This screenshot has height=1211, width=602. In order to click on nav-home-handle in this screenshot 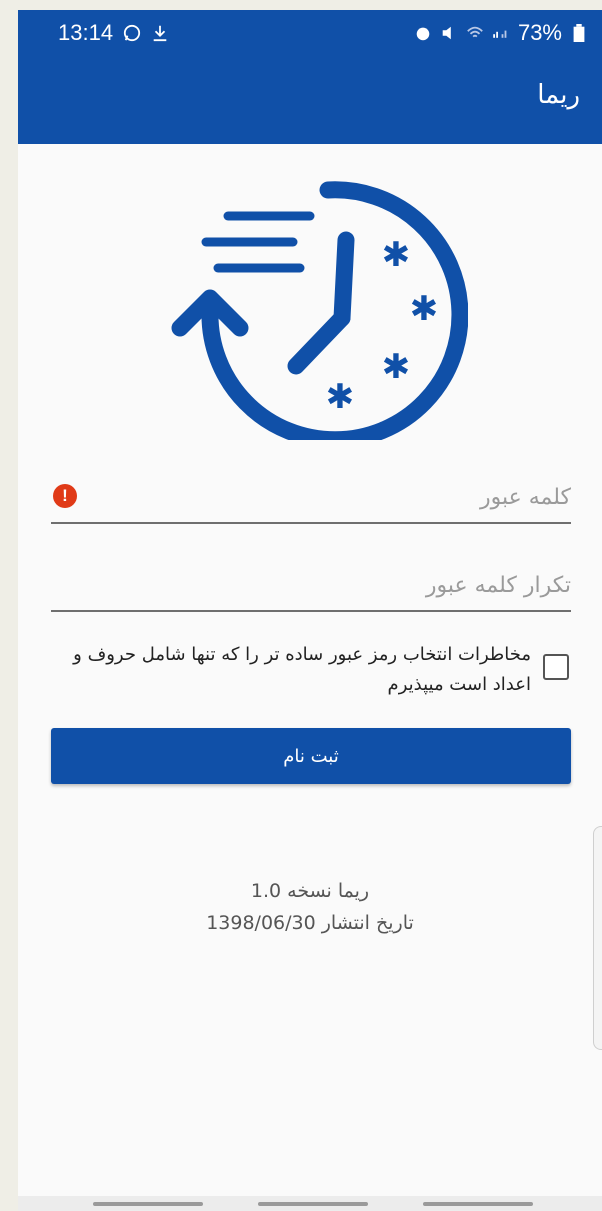, I will do `click(313, 1204)`.